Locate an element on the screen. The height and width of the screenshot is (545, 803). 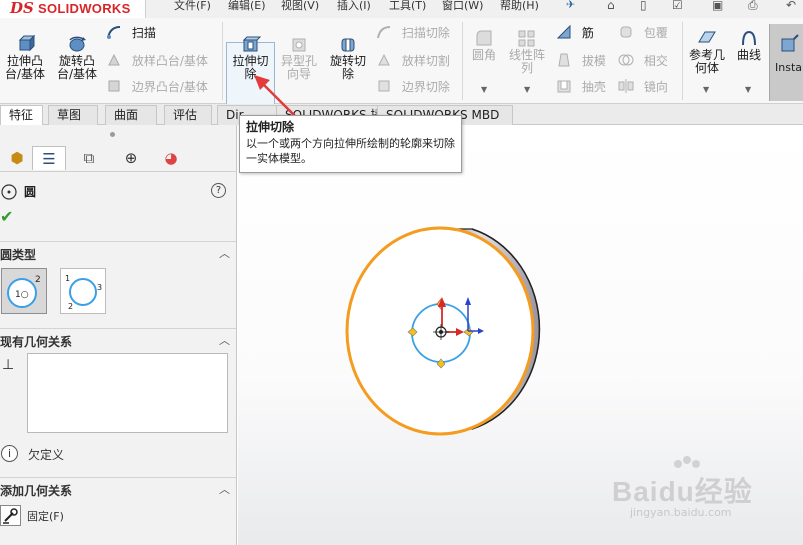
curves-dropdown-icon: ▼ is located at coordinates (748, 89).